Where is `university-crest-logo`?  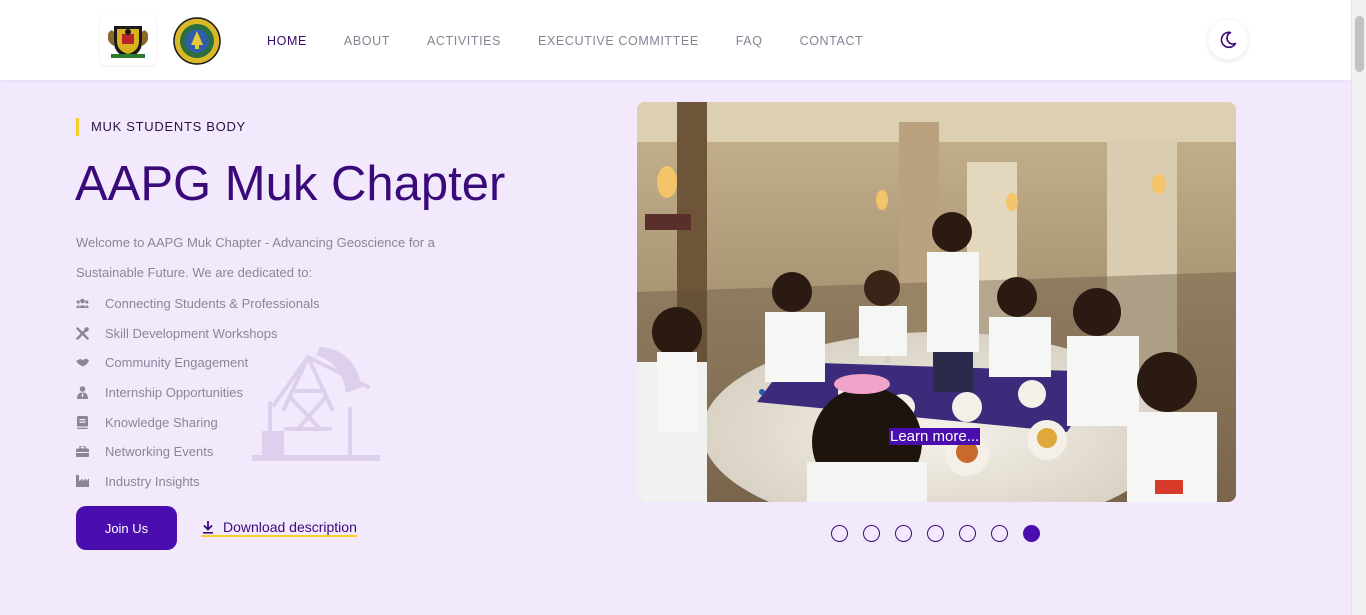
university-crest-logo is located at coordinates (128, 40).